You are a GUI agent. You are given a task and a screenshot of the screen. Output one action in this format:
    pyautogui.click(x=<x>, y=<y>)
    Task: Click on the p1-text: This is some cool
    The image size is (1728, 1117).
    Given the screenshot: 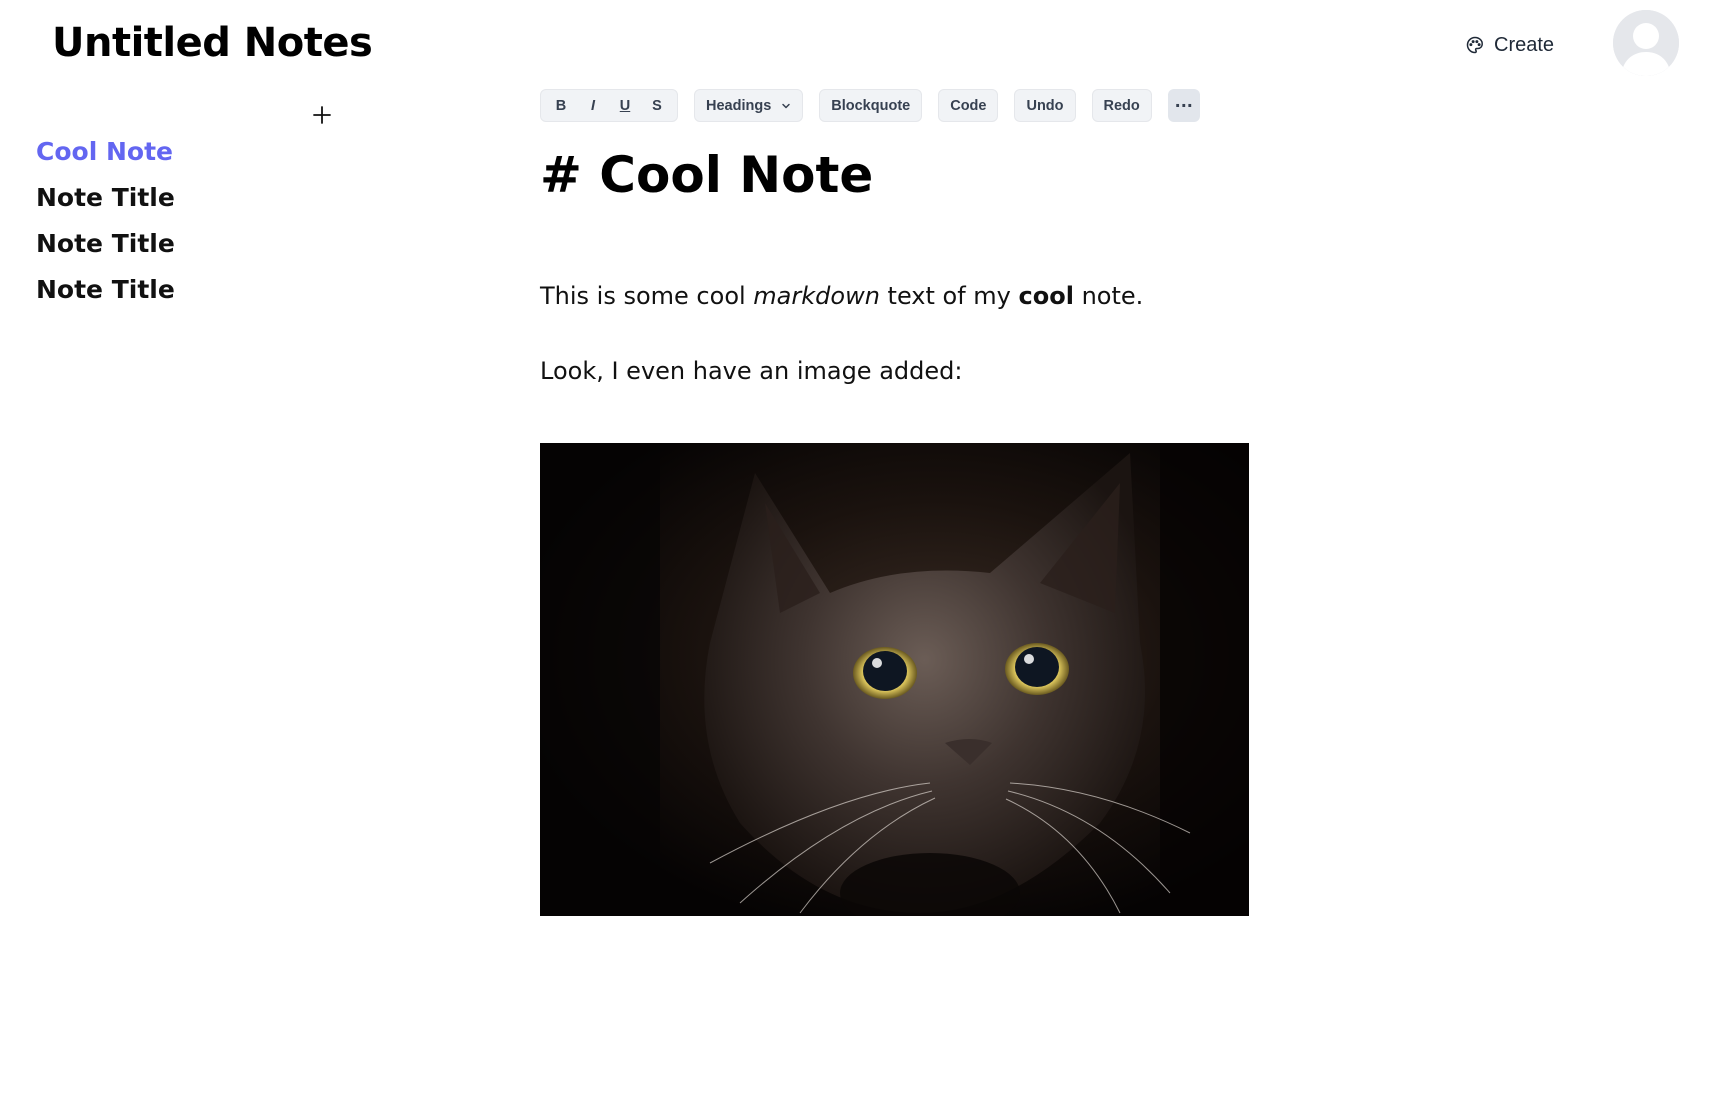 What is the action you would take?
    pyautogui.click(x=647, y=296)
    